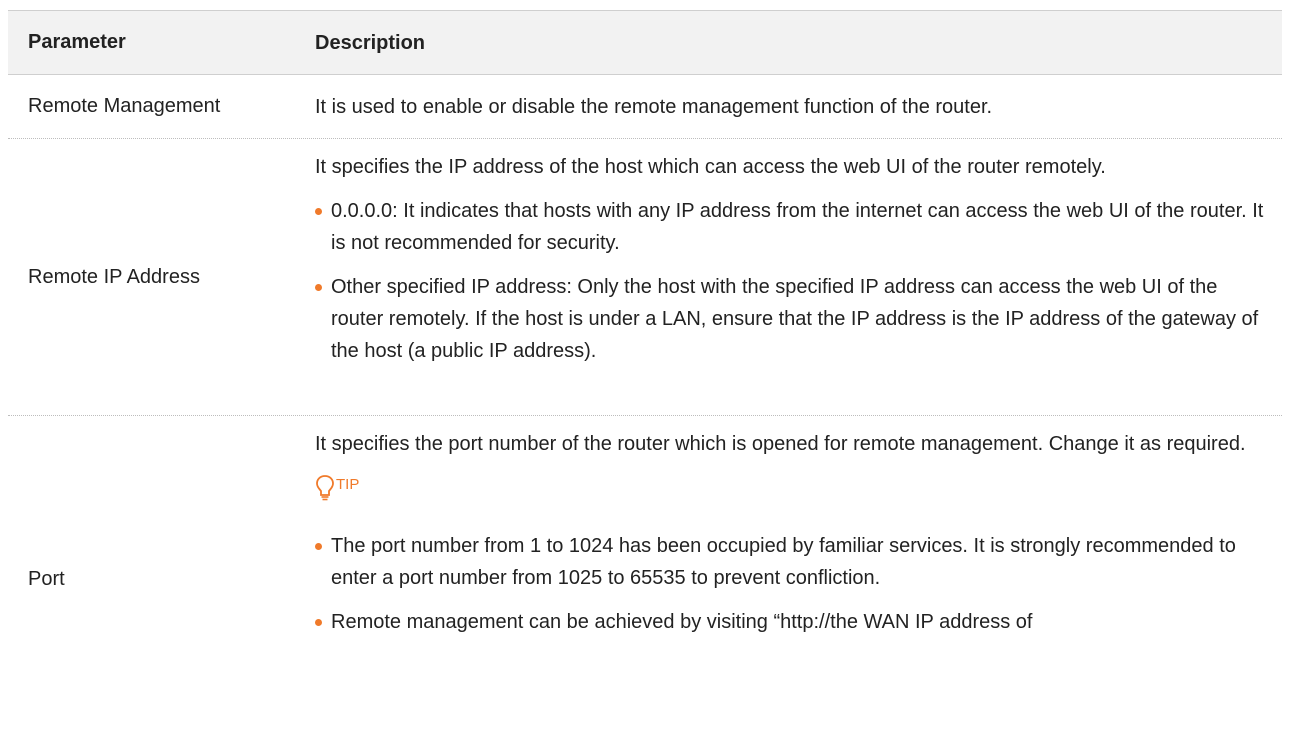 This screenshot has height=756, width=1290. Describe the element at coordinates (46, 579) in the screenshot. I see `param-port: Port` at that location.